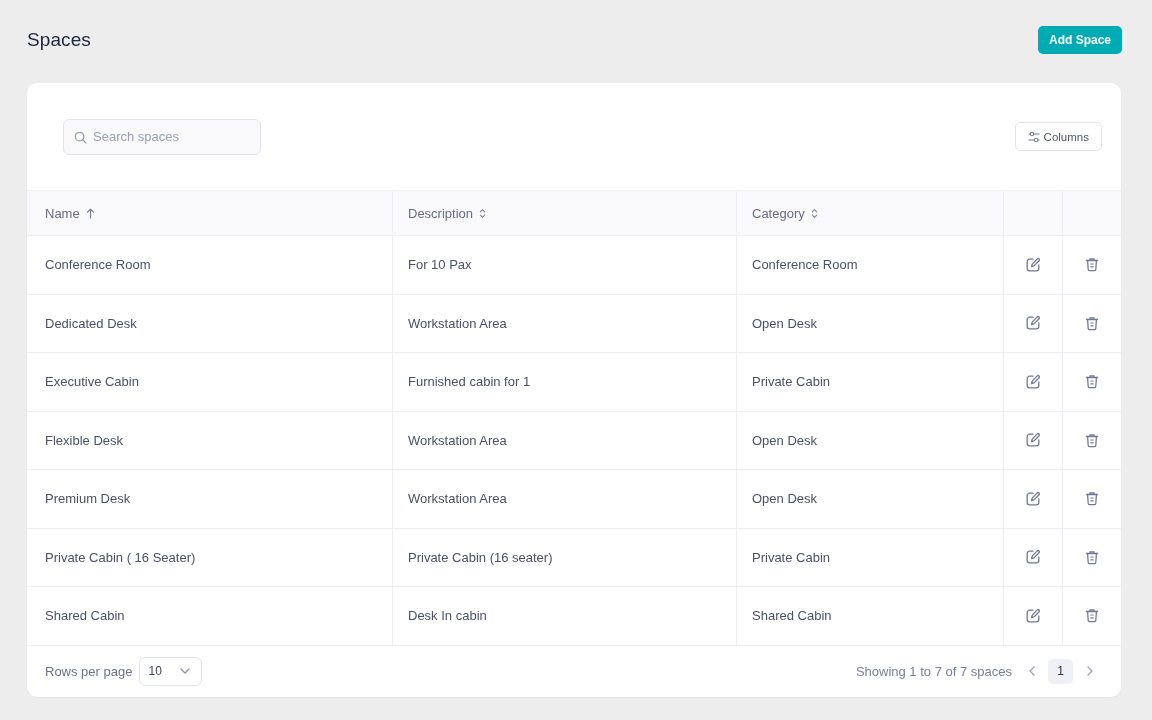  I want to click on search-icon, so click(80, 137).